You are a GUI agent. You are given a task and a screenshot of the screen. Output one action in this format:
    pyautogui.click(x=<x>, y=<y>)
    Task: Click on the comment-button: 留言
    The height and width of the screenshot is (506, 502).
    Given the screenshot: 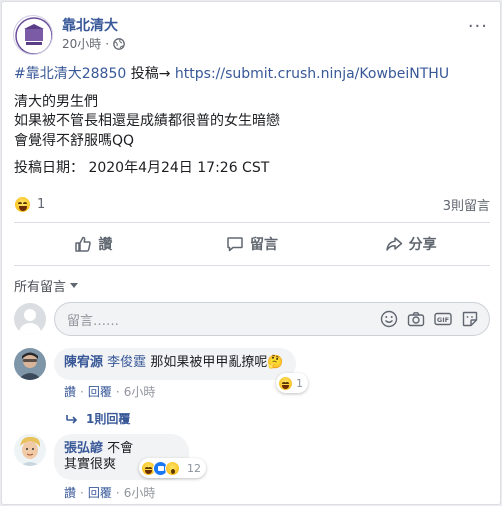 What is the action you would take?
    pyautogui.click(x=252, y=244)
    